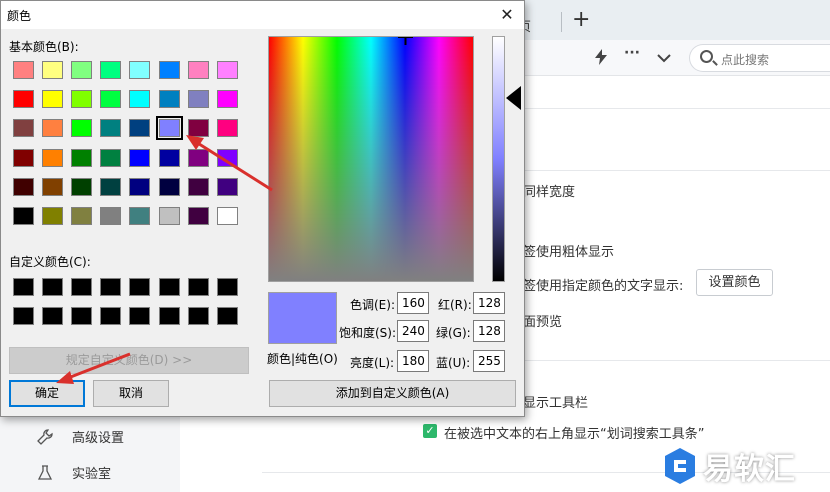 Image resolution: width=830 pixels, height=492 pixels. I want to click on dialog-titlebar: 颜色 ✕, so click(262, 15).